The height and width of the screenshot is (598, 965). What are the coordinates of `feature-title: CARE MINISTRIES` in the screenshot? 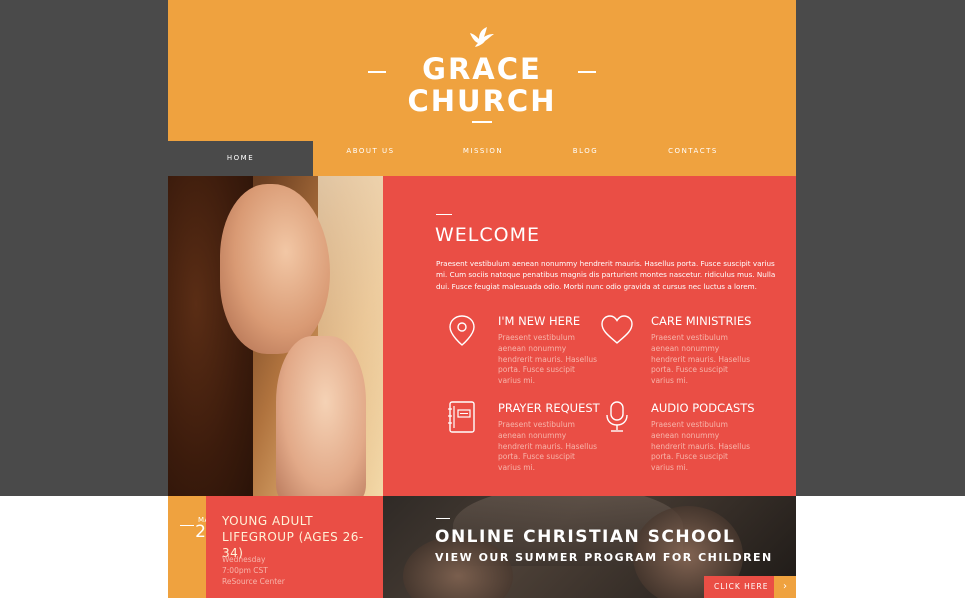 It's located at (701, 321).